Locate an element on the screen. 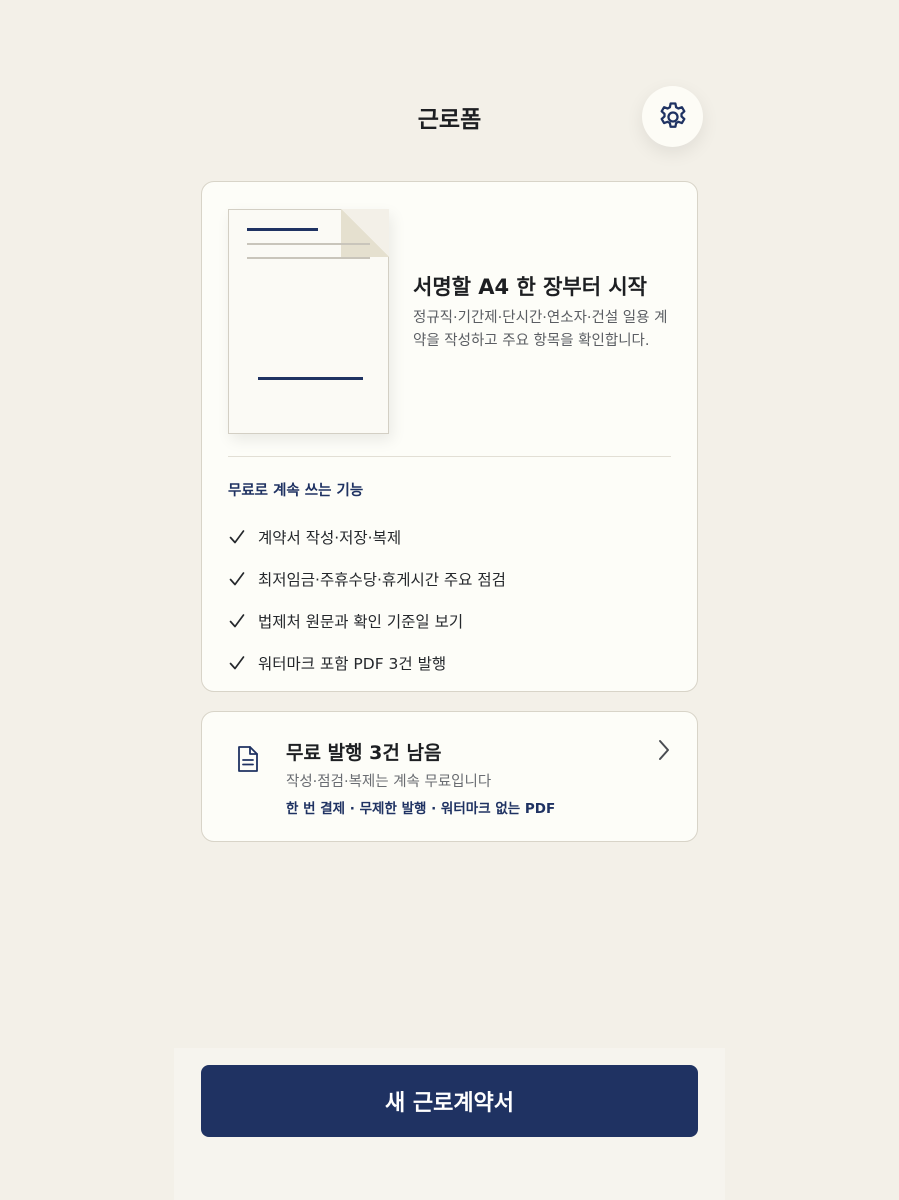  feature-label: 계약서 작성·저장·복제 is located at coordinates (330, 538).